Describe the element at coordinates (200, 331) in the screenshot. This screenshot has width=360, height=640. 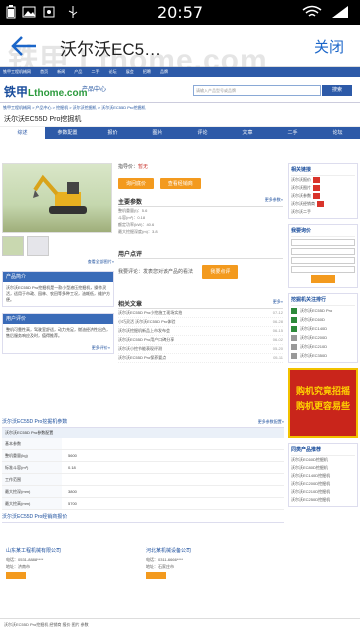
I see `news-item: 沃尔沃挖掘机新品上市发布会 06-15` at that location.